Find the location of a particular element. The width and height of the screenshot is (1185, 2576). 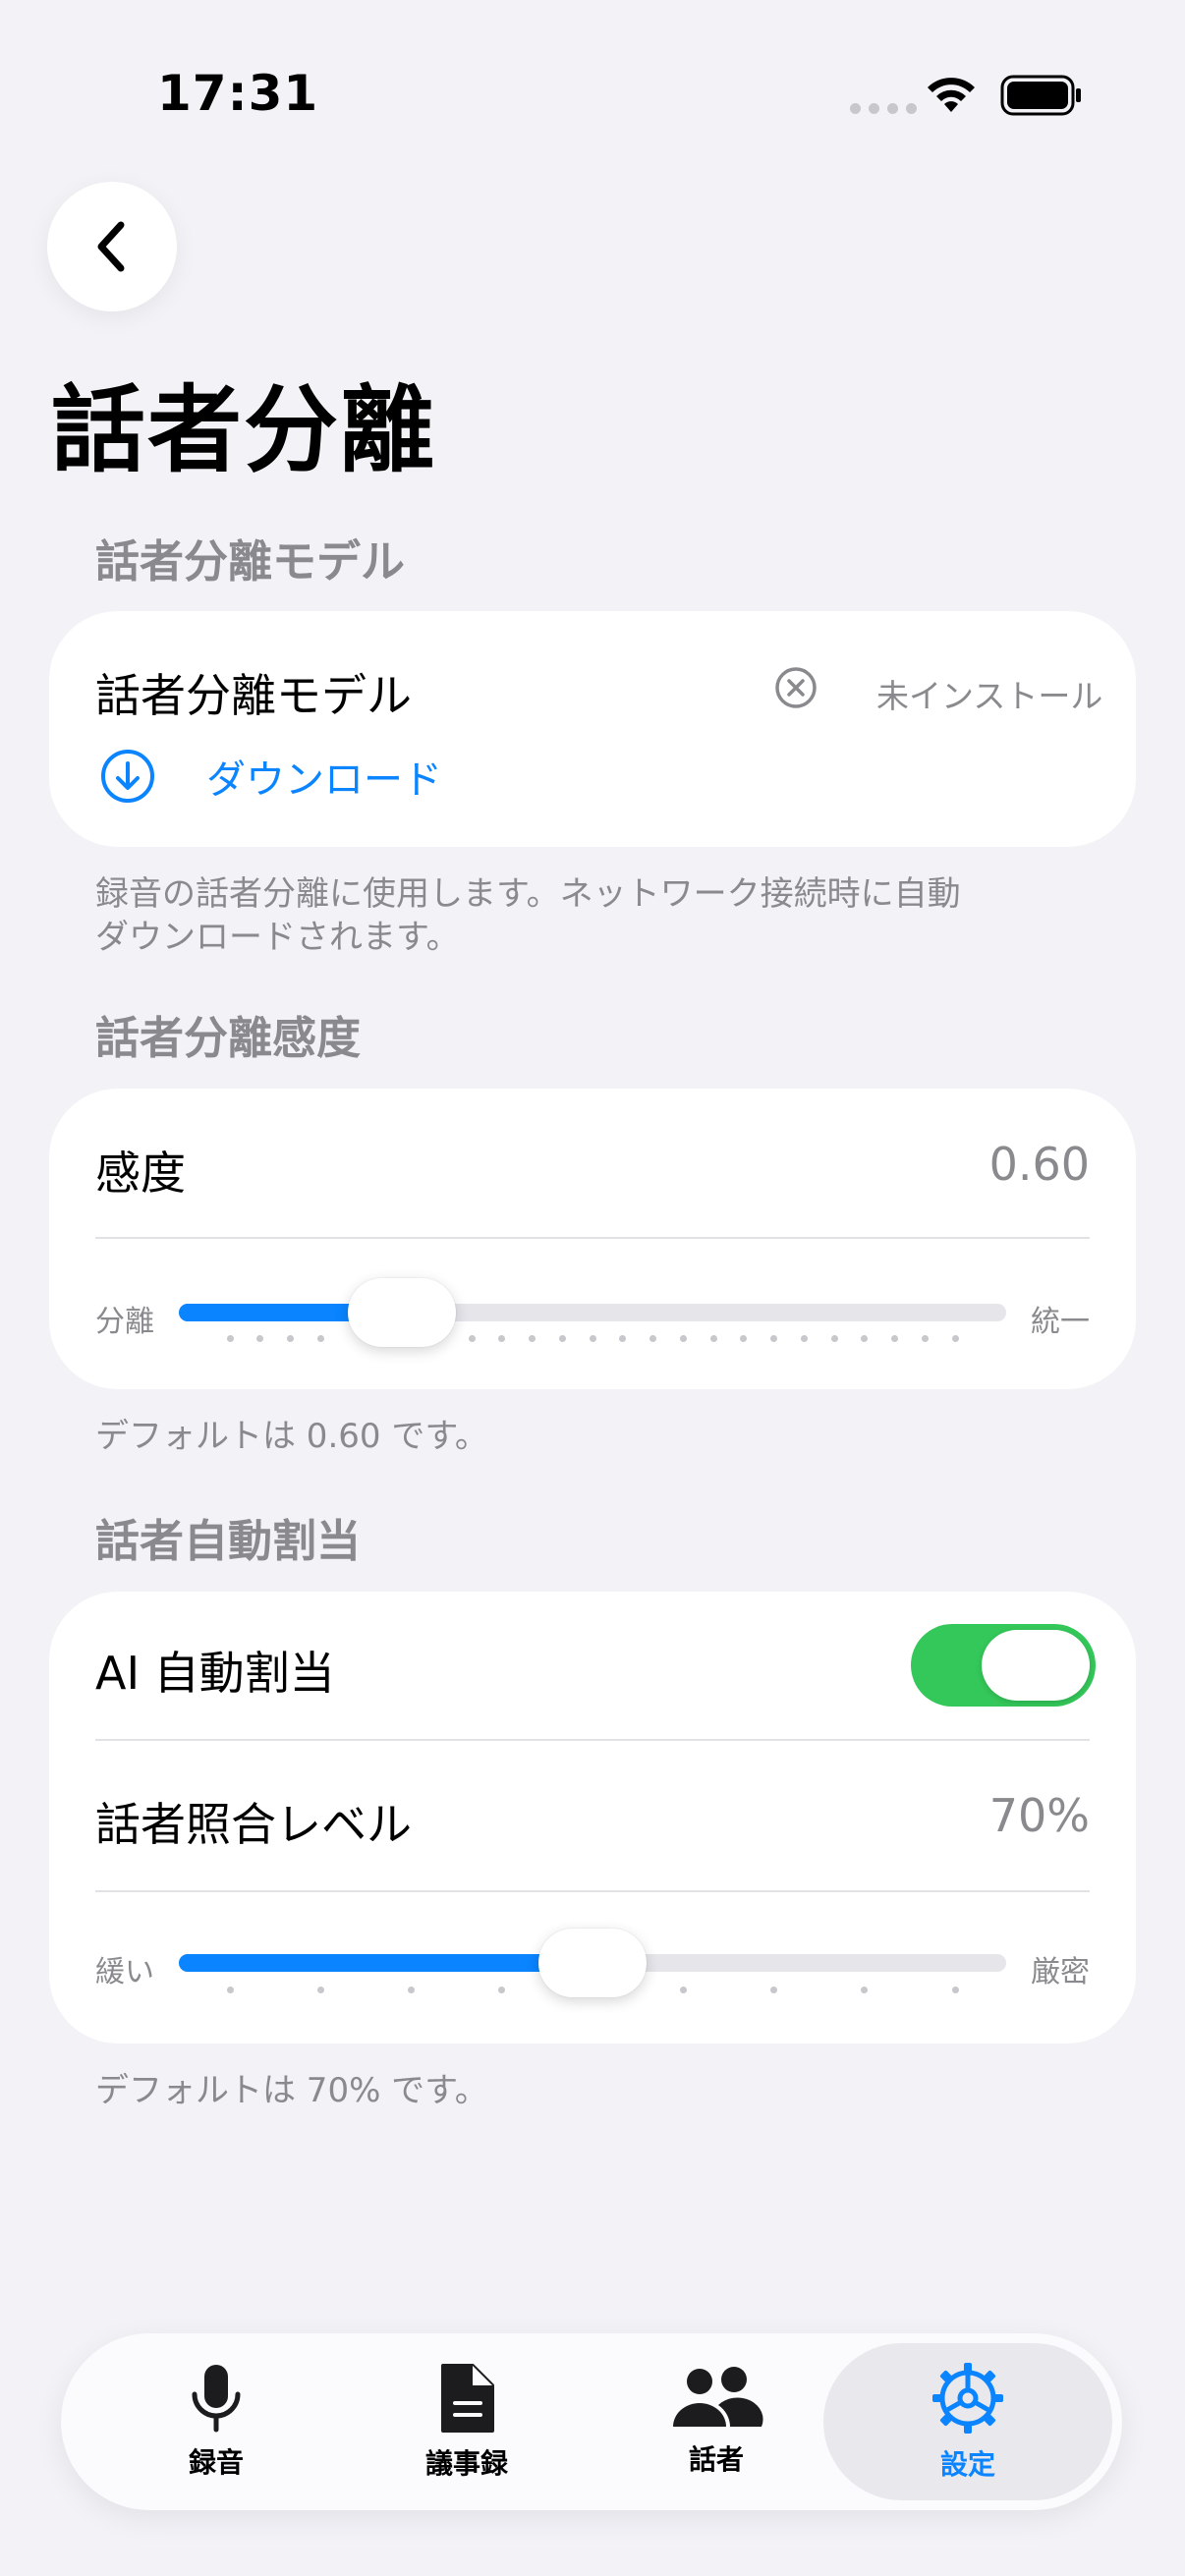

download-icon is located at coordinates (128, 776).